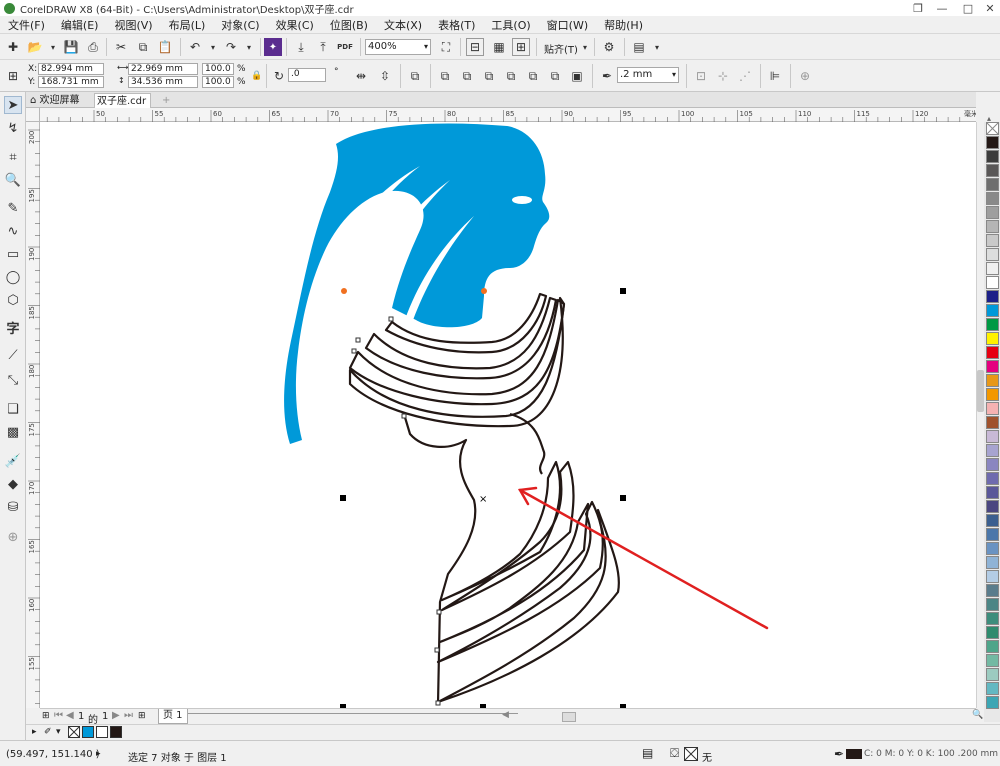 This screenshot has height=766, width=1000. What do you see at coordinates (555, 76) in the screenshot?
I see `back-minus-front-icon: ⧉` at bounding box center [555, 76].